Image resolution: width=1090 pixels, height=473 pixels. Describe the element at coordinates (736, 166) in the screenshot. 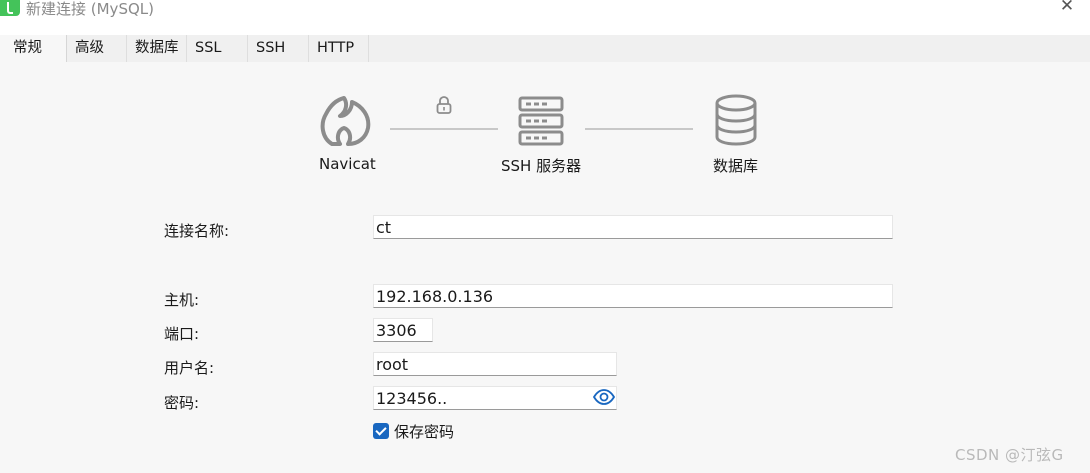

I see `database-label: 数据库` at that location.